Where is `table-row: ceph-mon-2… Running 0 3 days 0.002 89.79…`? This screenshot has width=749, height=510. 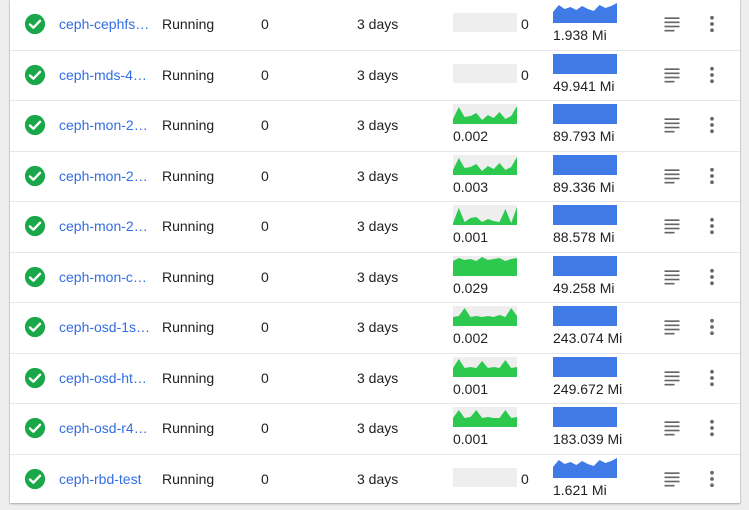
table-row: ceph-mon-2… Running 0 3 days 0.002 89.79… is located at coordinates (375, 126).